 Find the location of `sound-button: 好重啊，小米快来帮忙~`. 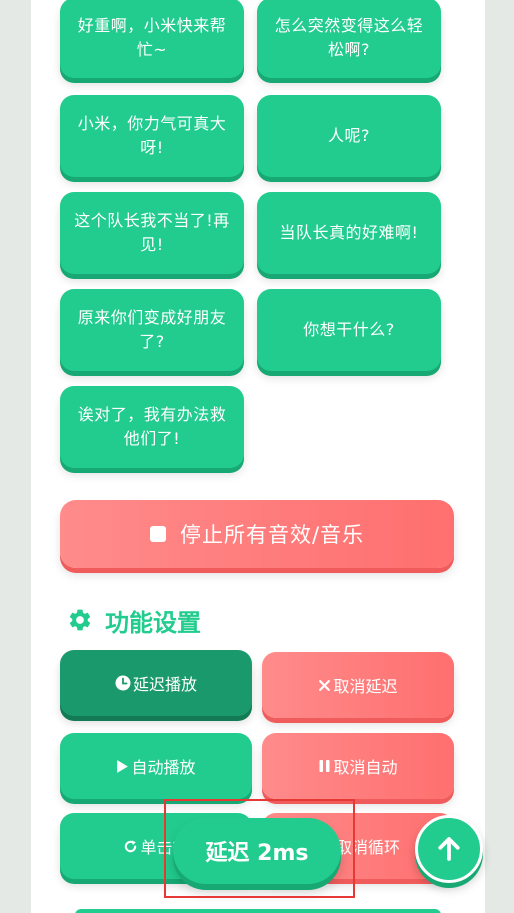

sound-button: 好重啊，小米快来帮忙~ is located at coordinates (152, 39).